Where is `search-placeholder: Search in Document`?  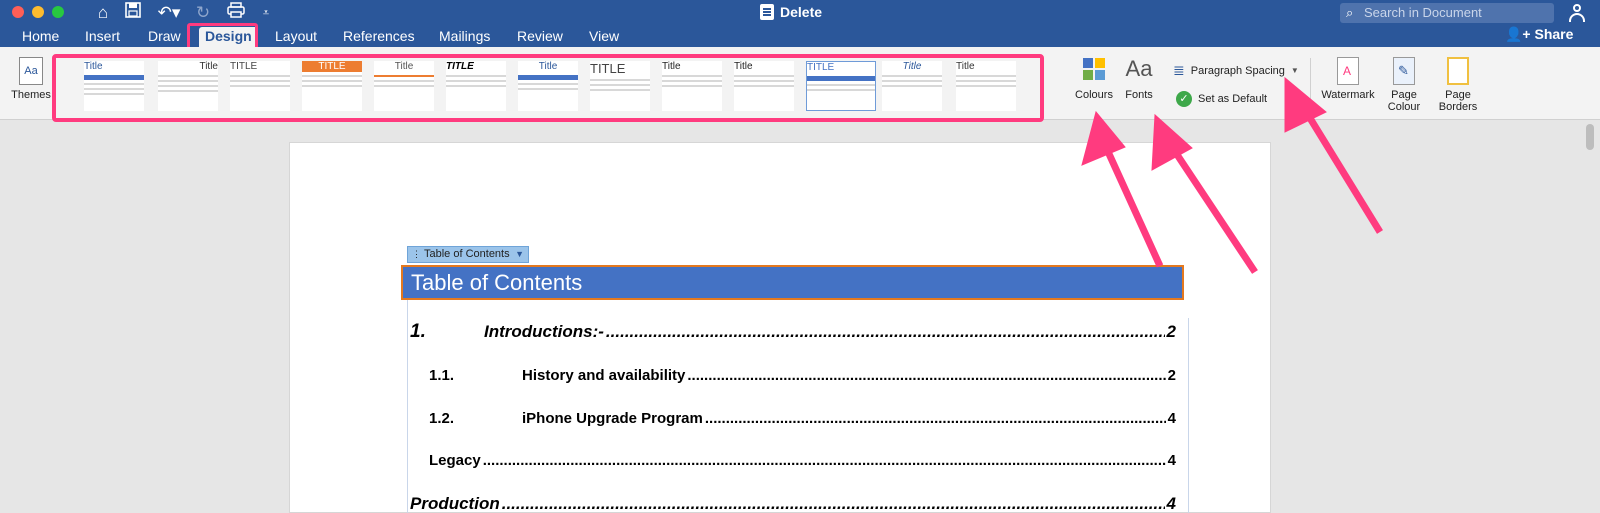 search-placeholder: Search in Document is located at coordinates (1423, 12).